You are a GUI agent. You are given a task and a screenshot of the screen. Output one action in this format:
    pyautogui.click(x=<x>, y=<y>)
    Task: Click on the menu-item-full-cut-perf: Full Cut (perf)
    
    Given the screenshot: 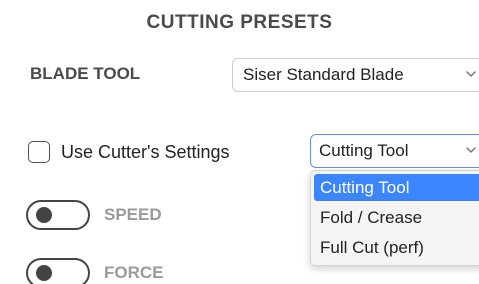 What is the action you would take?
    pyautogui.click(x=396, y=247)
    